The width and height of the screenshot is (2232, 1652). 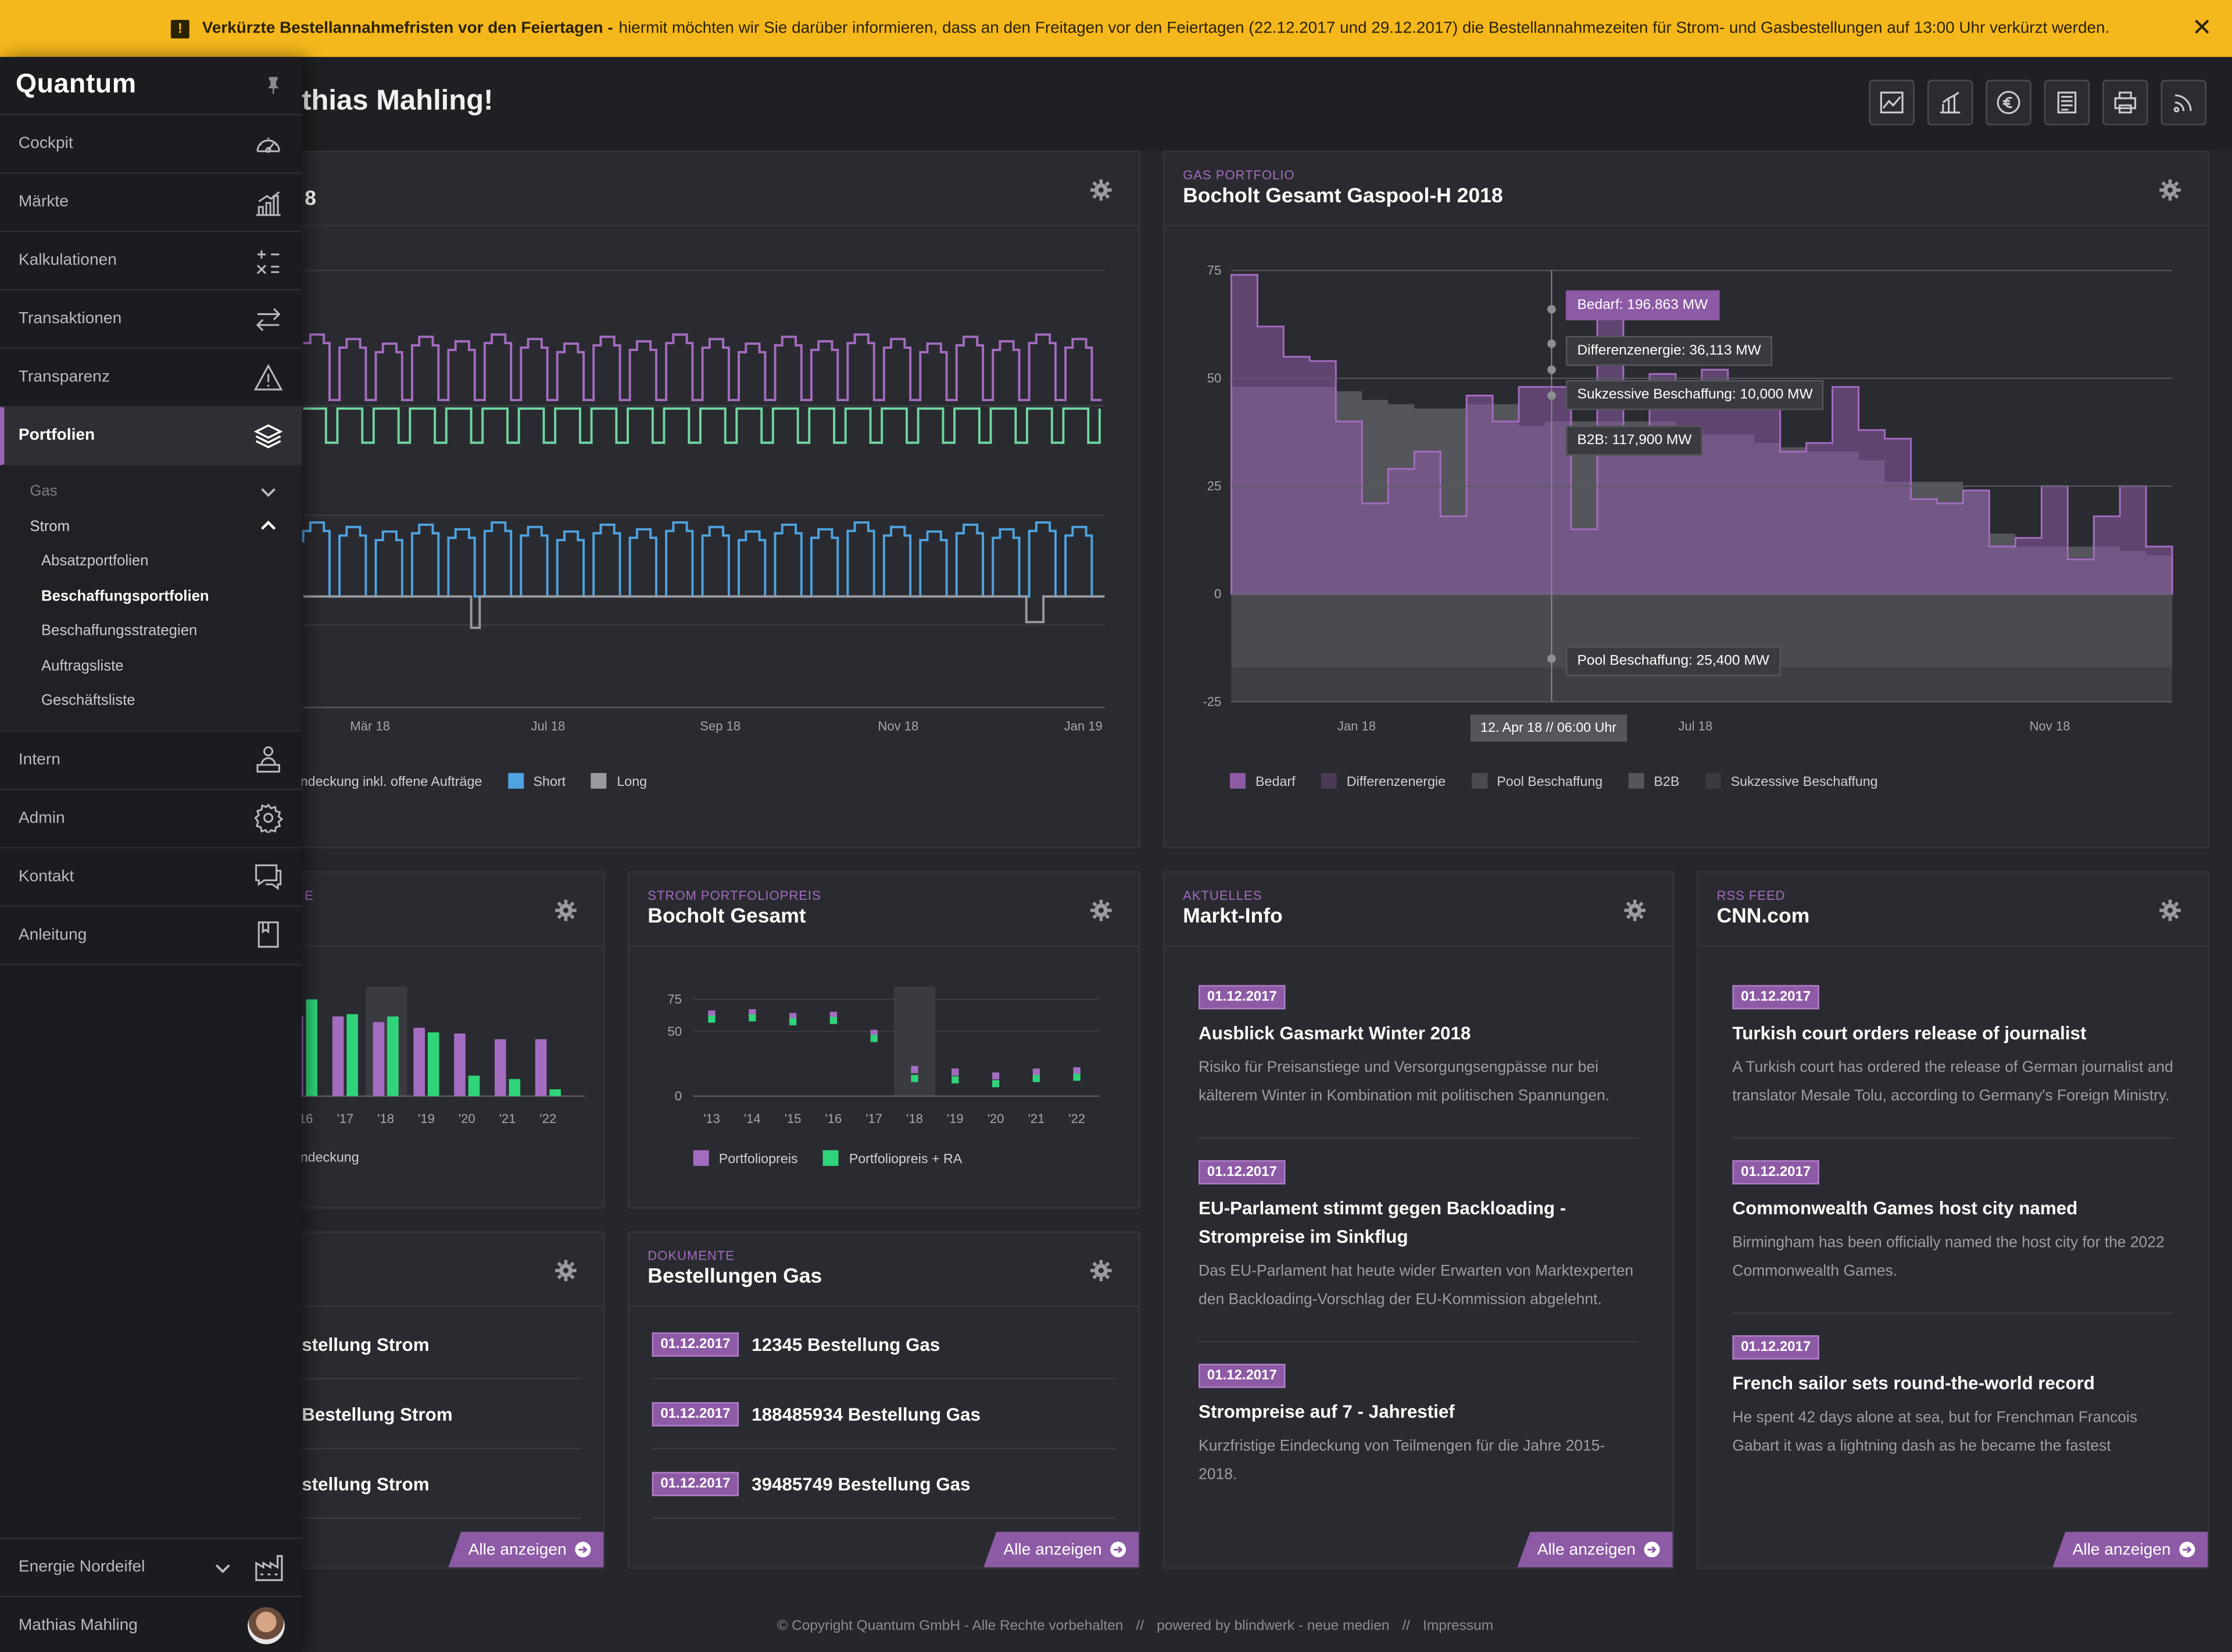 What do you see at coordinates (745, 1158) in the screenshot?
I see `legend-entry: Portfoliopreis` at bounding box center [745, 1158].